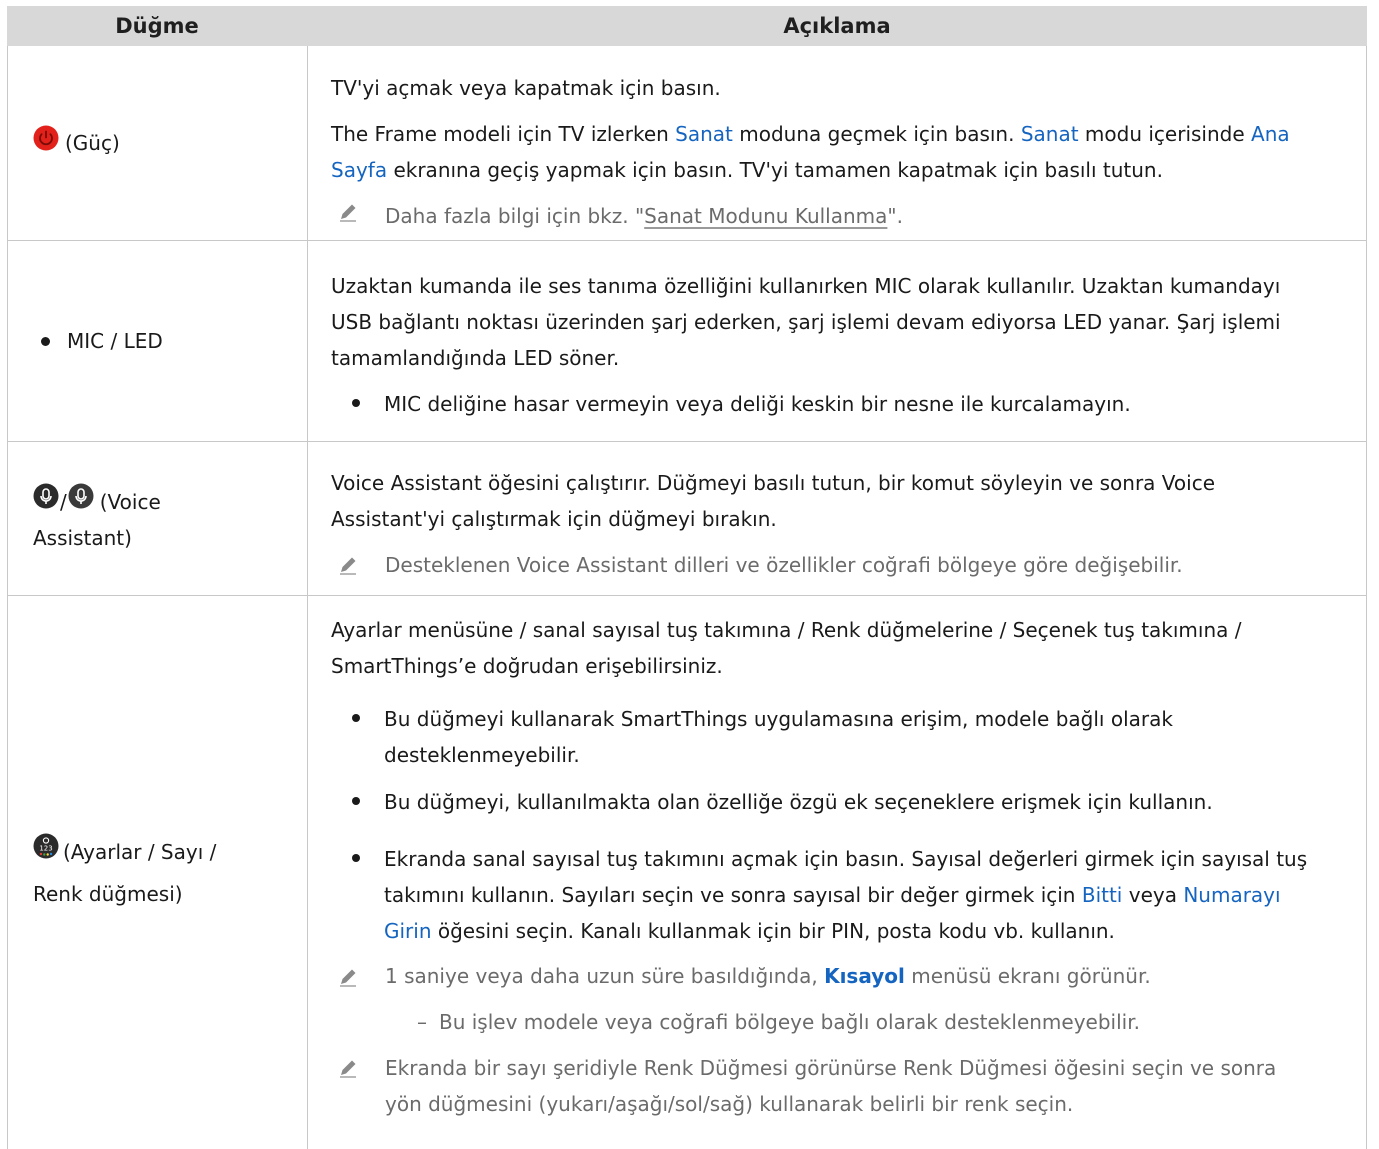 The image size is (1379, 1149). I want to click on color-settings-icon: 123, so click(46, 851).